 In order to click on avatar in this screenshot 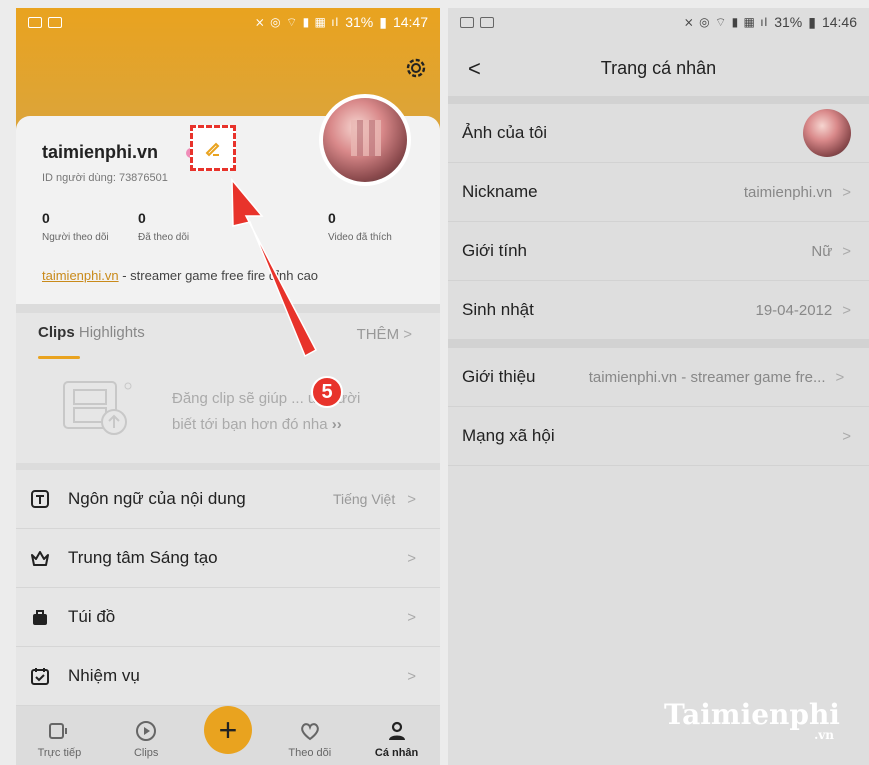, I will do `click(827, 133)`.